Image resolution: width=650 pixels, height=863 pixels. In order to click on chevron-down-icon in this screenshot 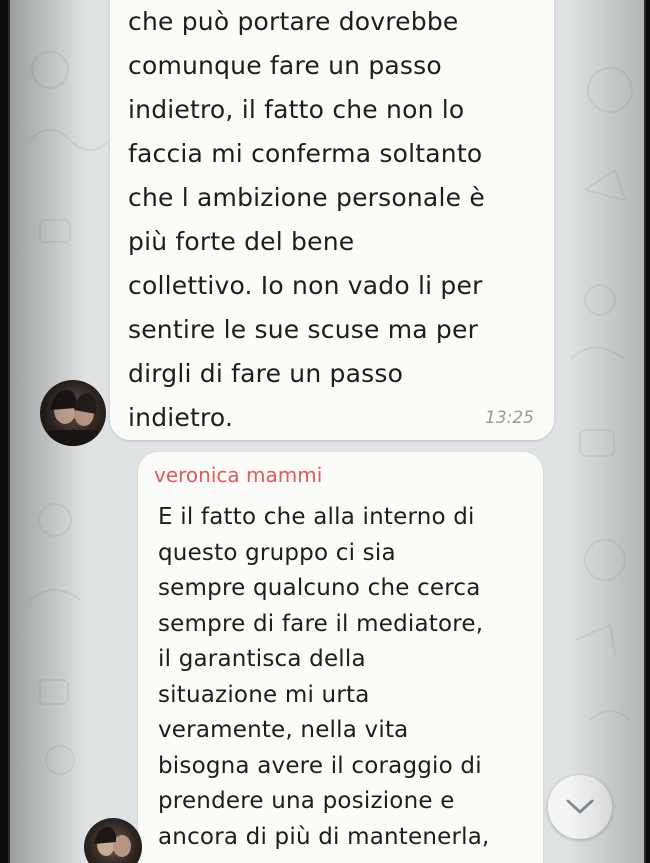, I will do `click(580, 806)`.